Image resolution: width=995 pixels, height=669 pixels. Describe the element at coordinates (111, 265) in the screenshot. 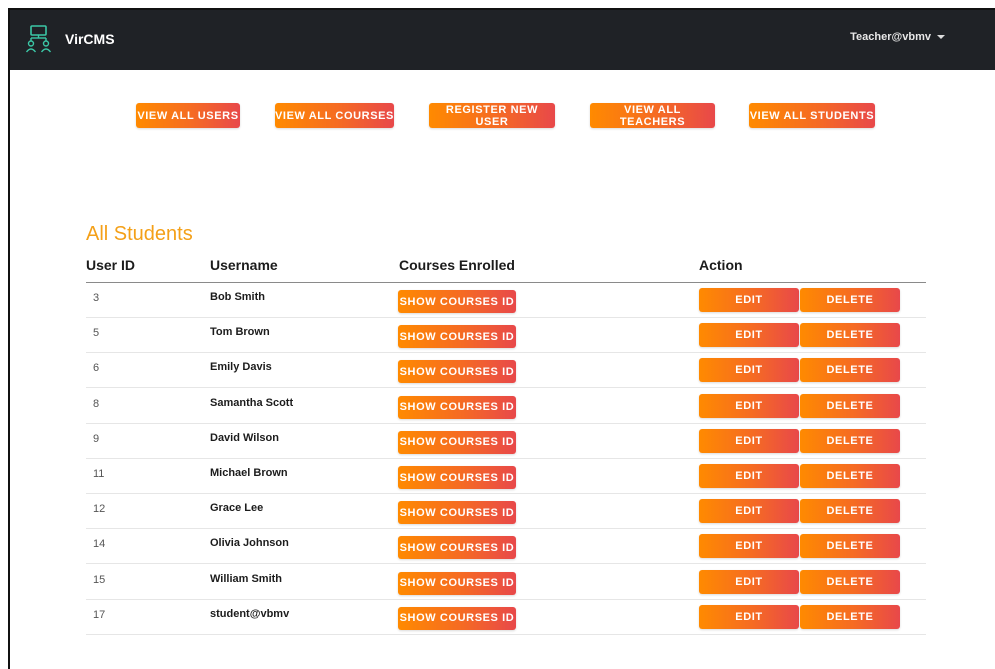

I see `column-header-user-id: User ID` at that location.